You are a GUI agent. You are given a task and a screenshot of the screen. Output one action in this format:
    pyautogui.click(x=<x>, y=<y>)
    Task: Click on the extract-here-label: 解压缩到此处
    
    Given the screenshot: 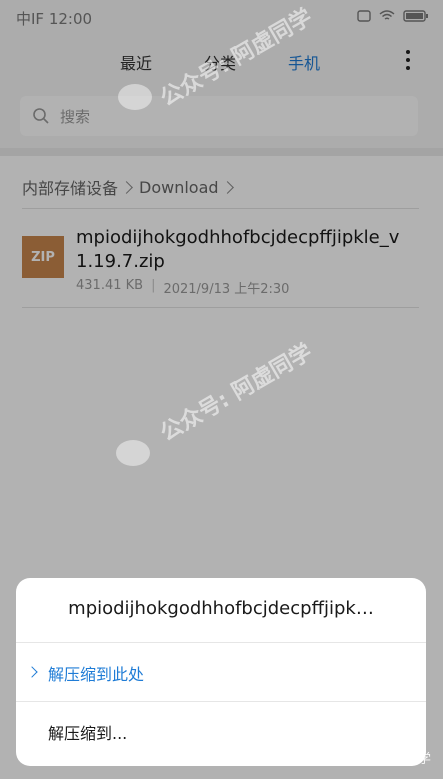 What is the action you would take?
    pyautogui.click(x=96, y=674)
    